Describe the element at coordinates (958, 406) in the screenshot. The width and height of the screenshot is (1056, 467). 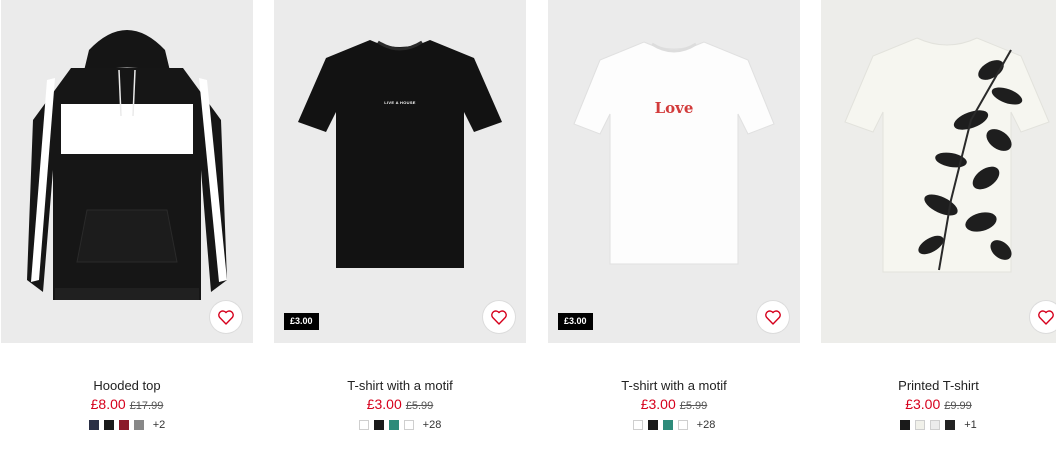
I see `original-price: £9.99` at that location.